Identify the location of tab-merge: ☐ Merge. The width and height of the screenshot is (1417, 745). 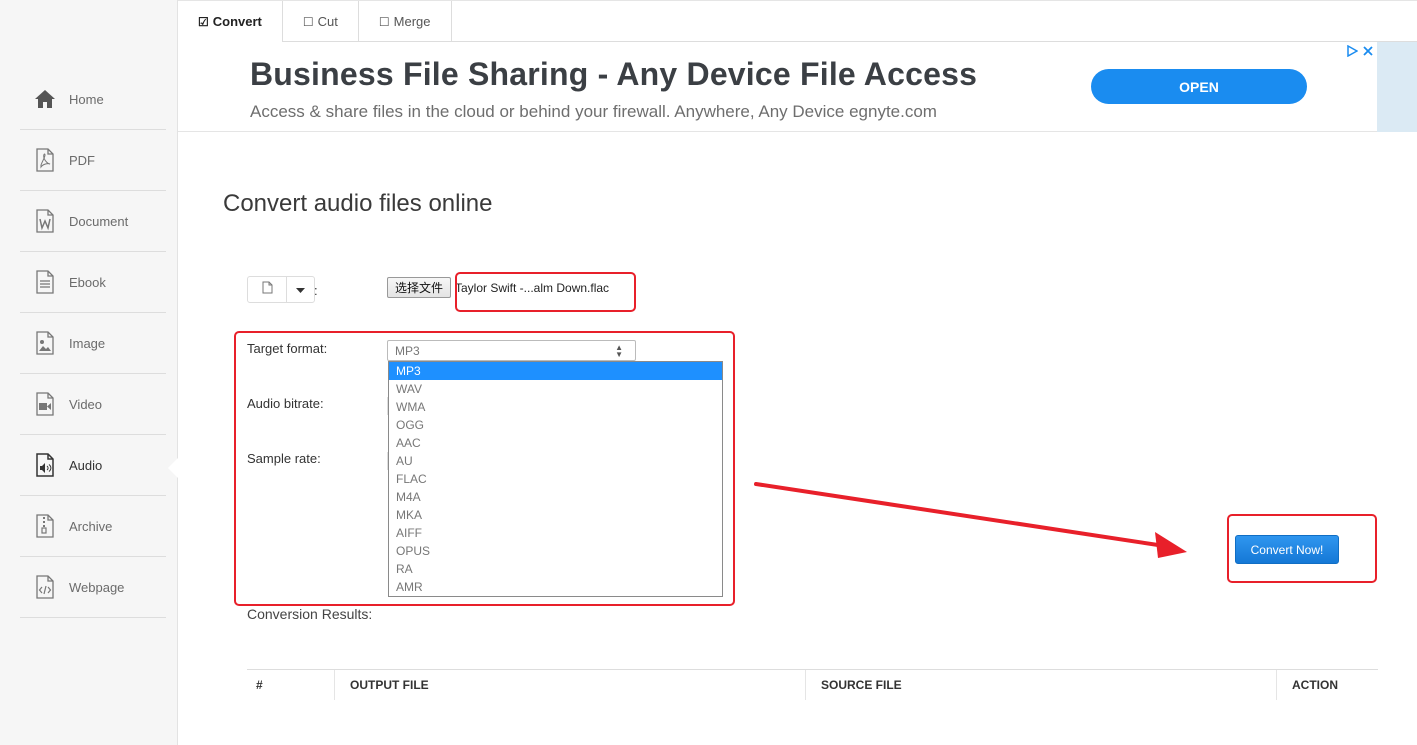
(405, 21).